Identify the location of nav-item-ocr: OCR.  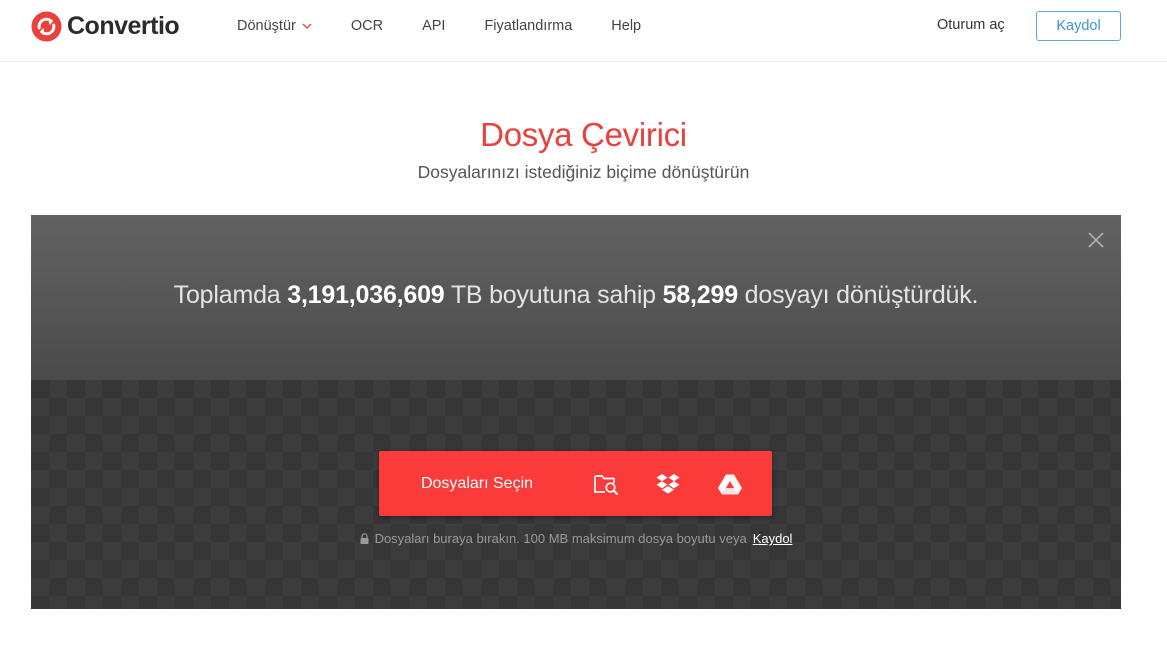
(367, 26).